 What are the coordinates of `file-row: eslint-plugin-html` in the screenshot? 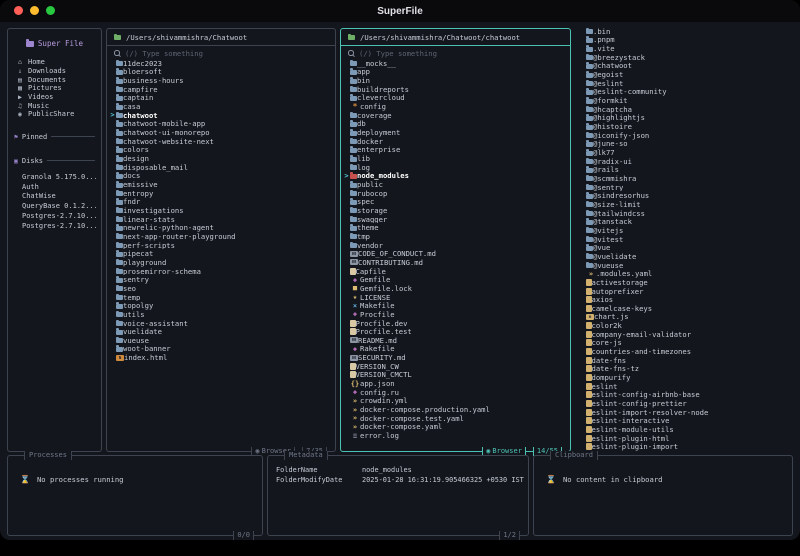 It's located at (686, 438).